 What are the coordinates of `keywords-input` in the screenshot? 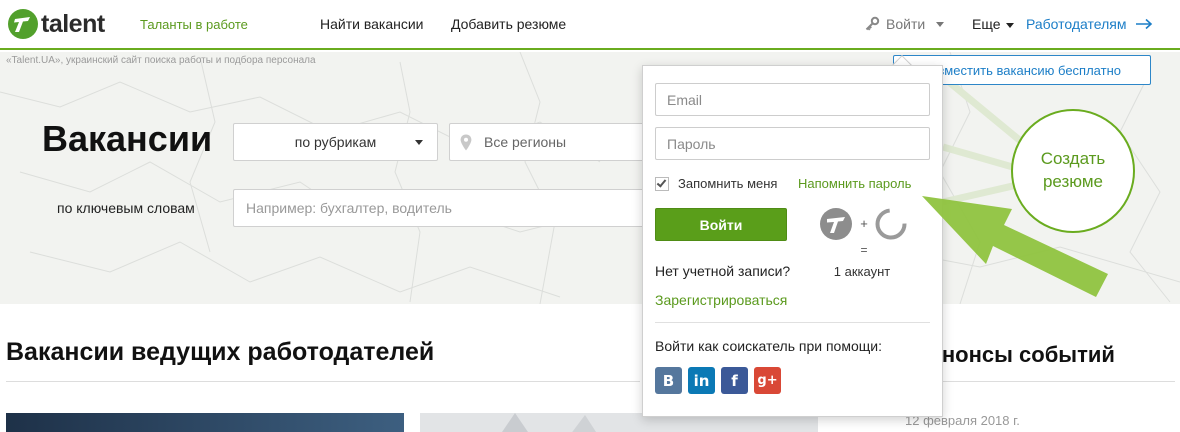 It's located at (438, 208).